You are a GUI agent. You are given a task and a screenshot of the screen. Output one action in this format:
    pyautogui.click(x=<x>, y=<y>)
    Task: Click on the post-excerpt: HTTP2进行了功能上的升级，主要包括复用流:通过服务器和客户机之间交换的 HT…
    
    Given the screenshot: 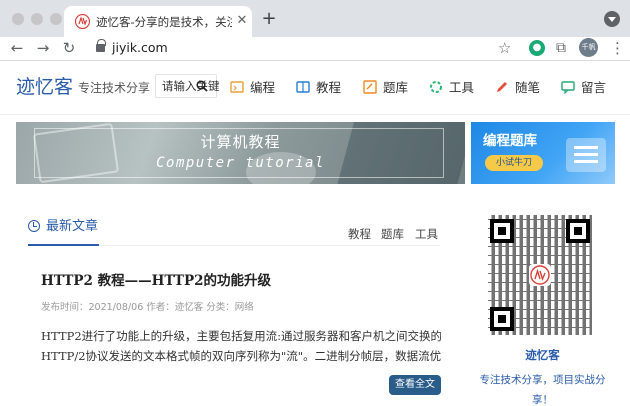 What is the action you would take?
    pyautogui.click(x=241, y=346)
    